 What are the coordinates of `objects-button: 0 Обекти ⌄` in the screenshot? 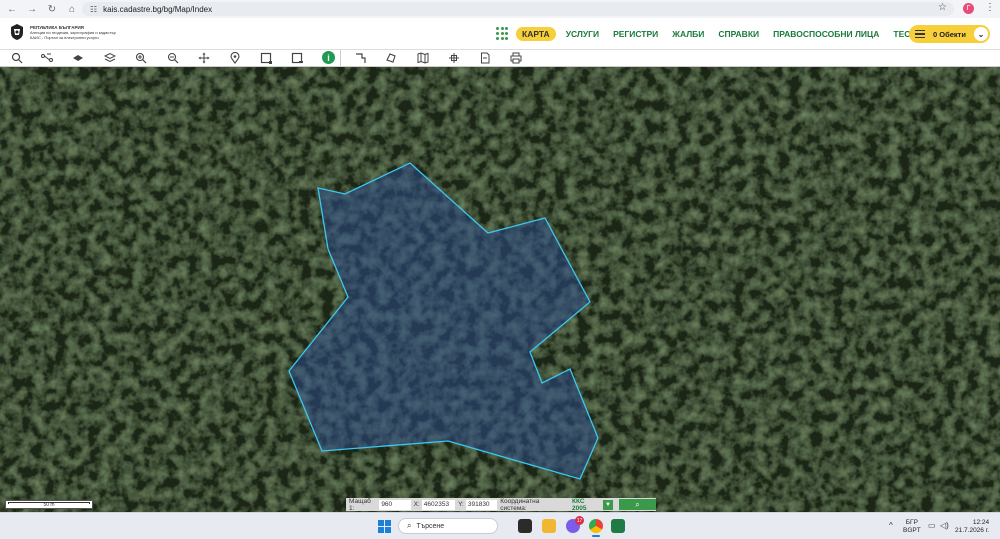 It's located at (949, 34).